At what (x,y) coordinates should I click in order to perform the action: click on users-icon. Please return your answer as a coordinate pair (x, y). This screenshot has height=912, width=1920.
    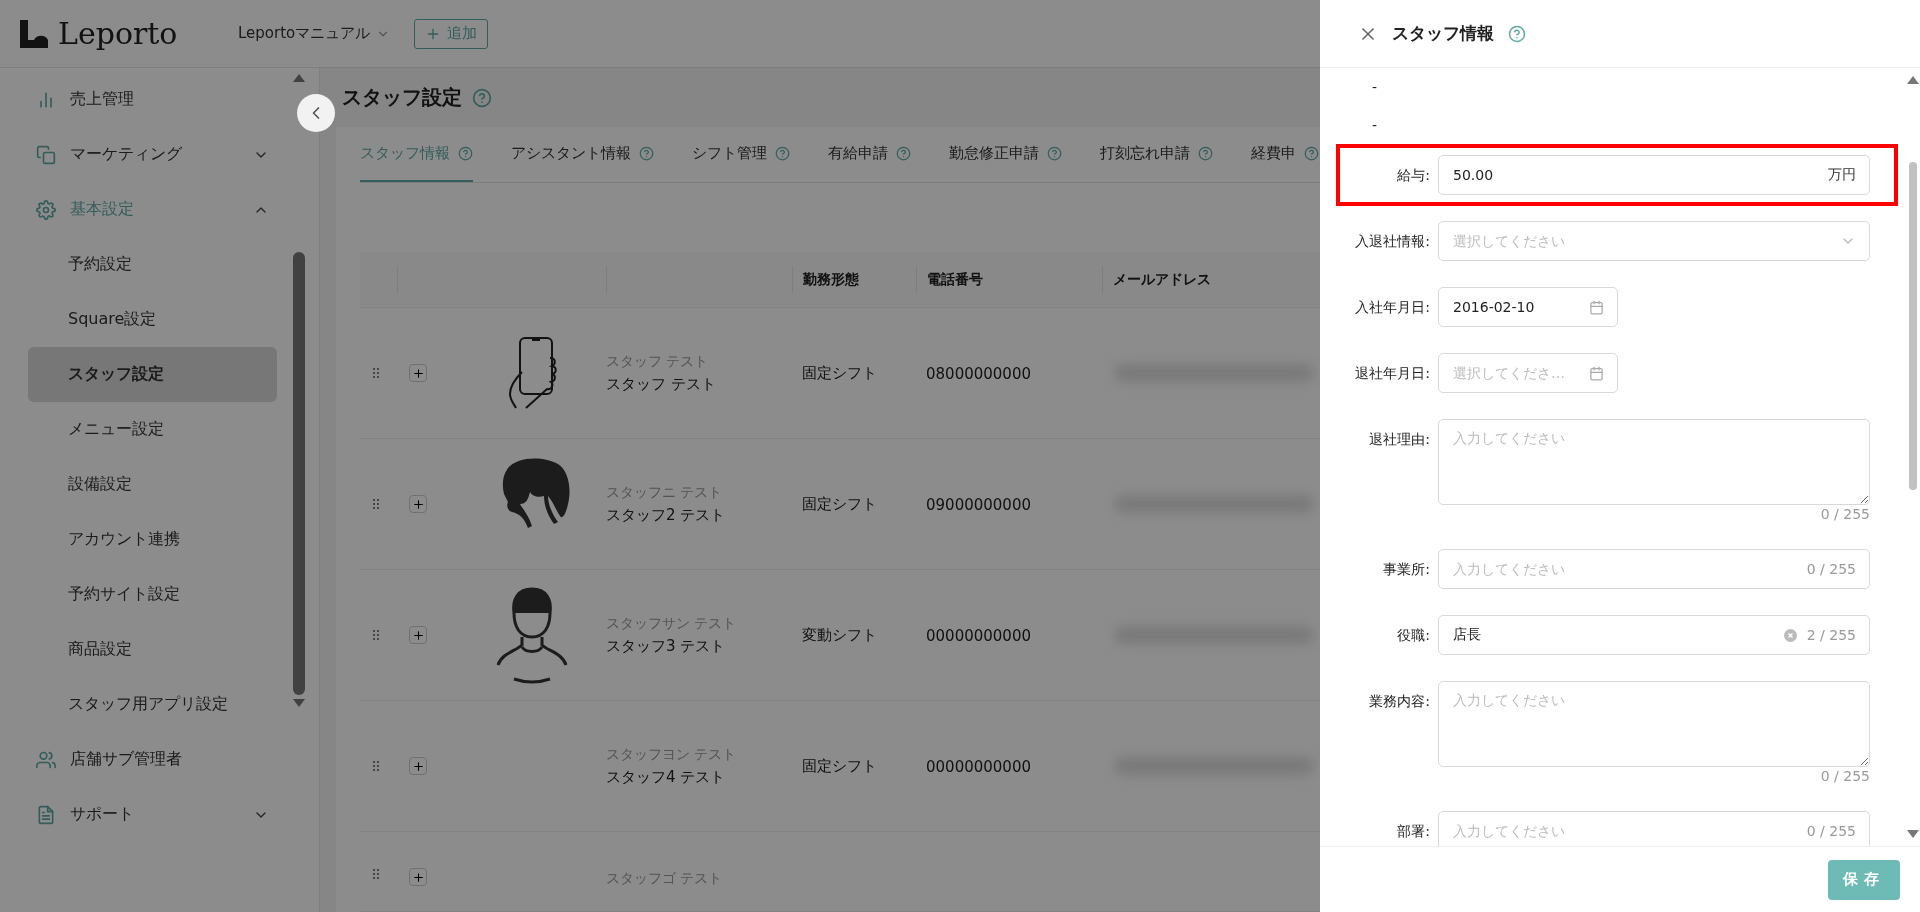
    Looking at the image, I should click on (46, 759).